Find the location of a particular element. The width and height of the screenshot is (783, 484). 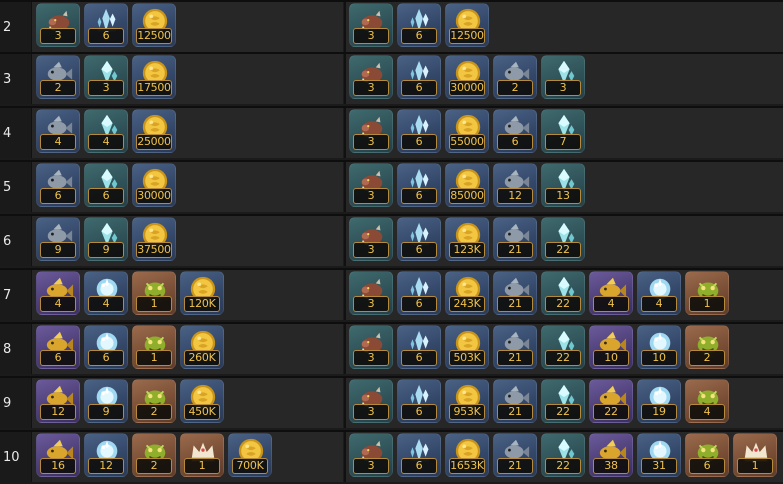

gold-coin-reward-slot: 700K is located at coordinates (250, 455).